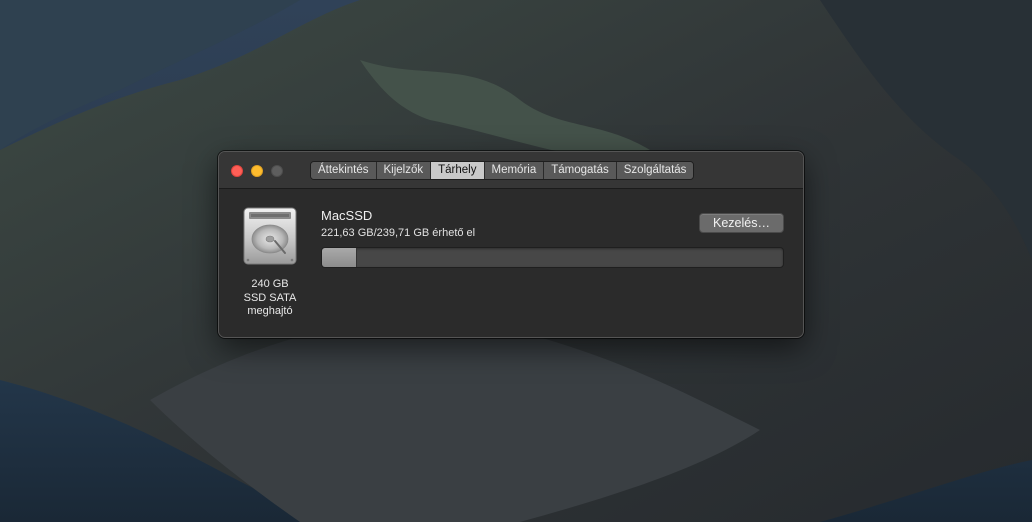  What do you see at coordinates (237, 171) in the screenshot?
I see `close-button` at bounding box center [237, 171].